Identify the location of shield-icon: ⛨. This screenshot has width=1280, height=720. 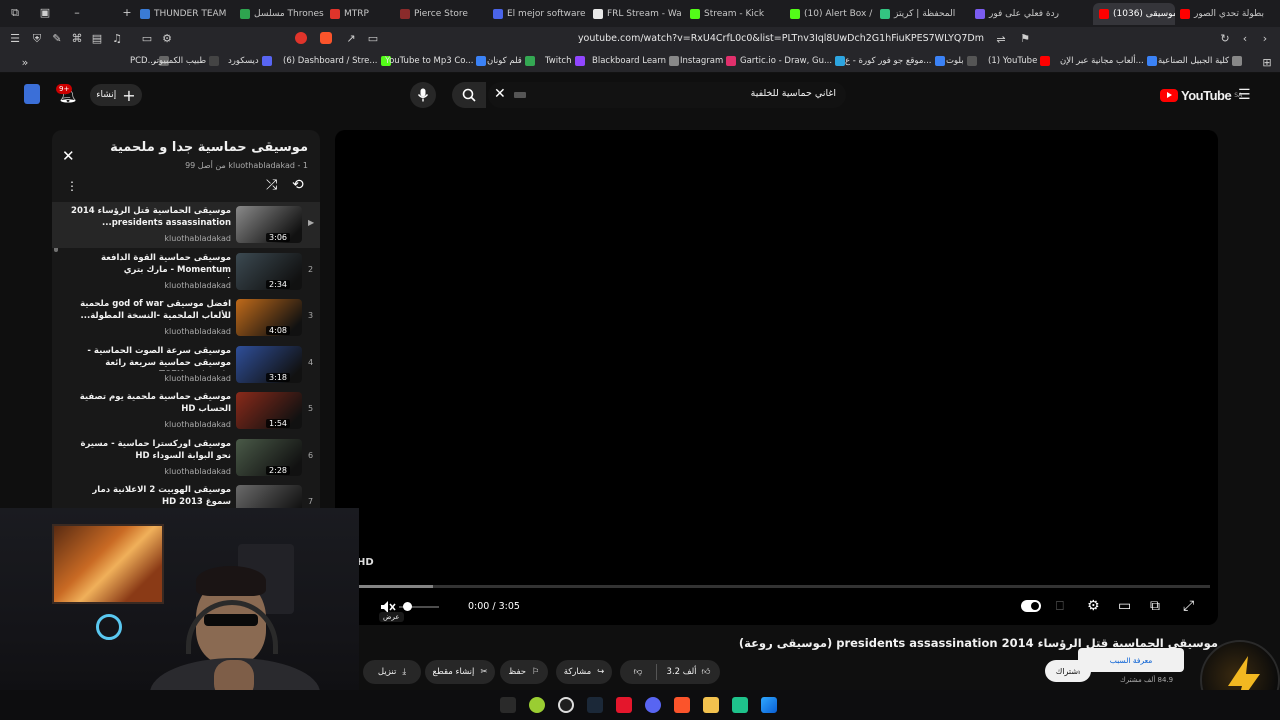
(37, 39).